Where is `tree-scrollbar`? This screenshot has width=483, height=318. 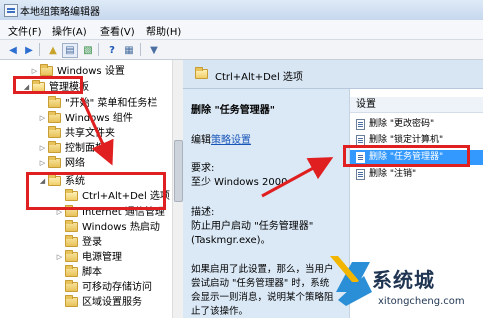
tree-scrollbar is located at coordinates (177, 189).